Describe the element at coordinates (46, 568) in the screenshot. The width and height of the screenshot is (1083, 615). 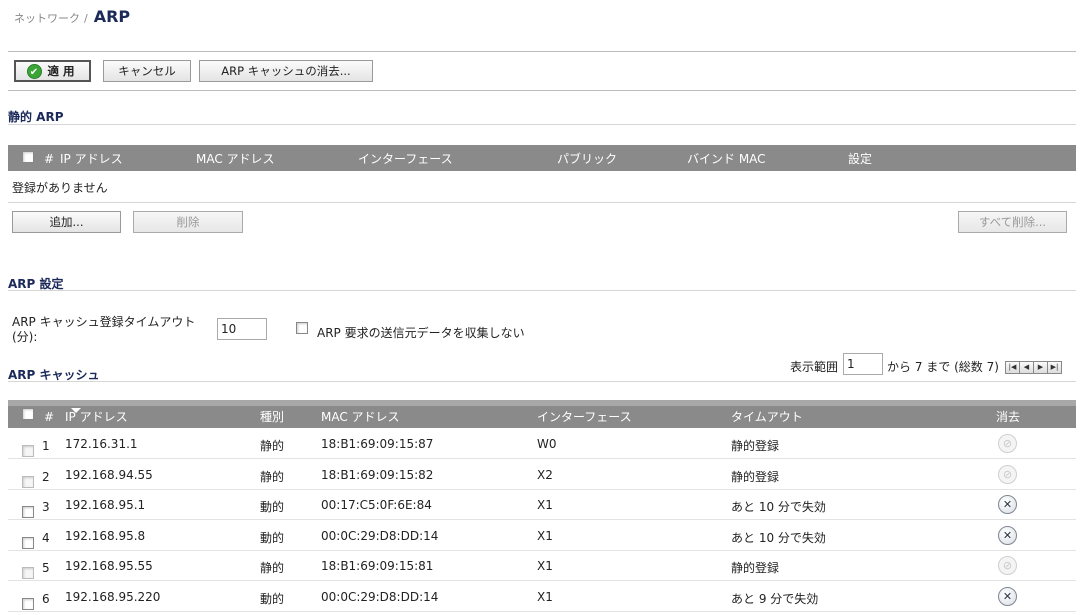
I see `row-num: 5` at that location.